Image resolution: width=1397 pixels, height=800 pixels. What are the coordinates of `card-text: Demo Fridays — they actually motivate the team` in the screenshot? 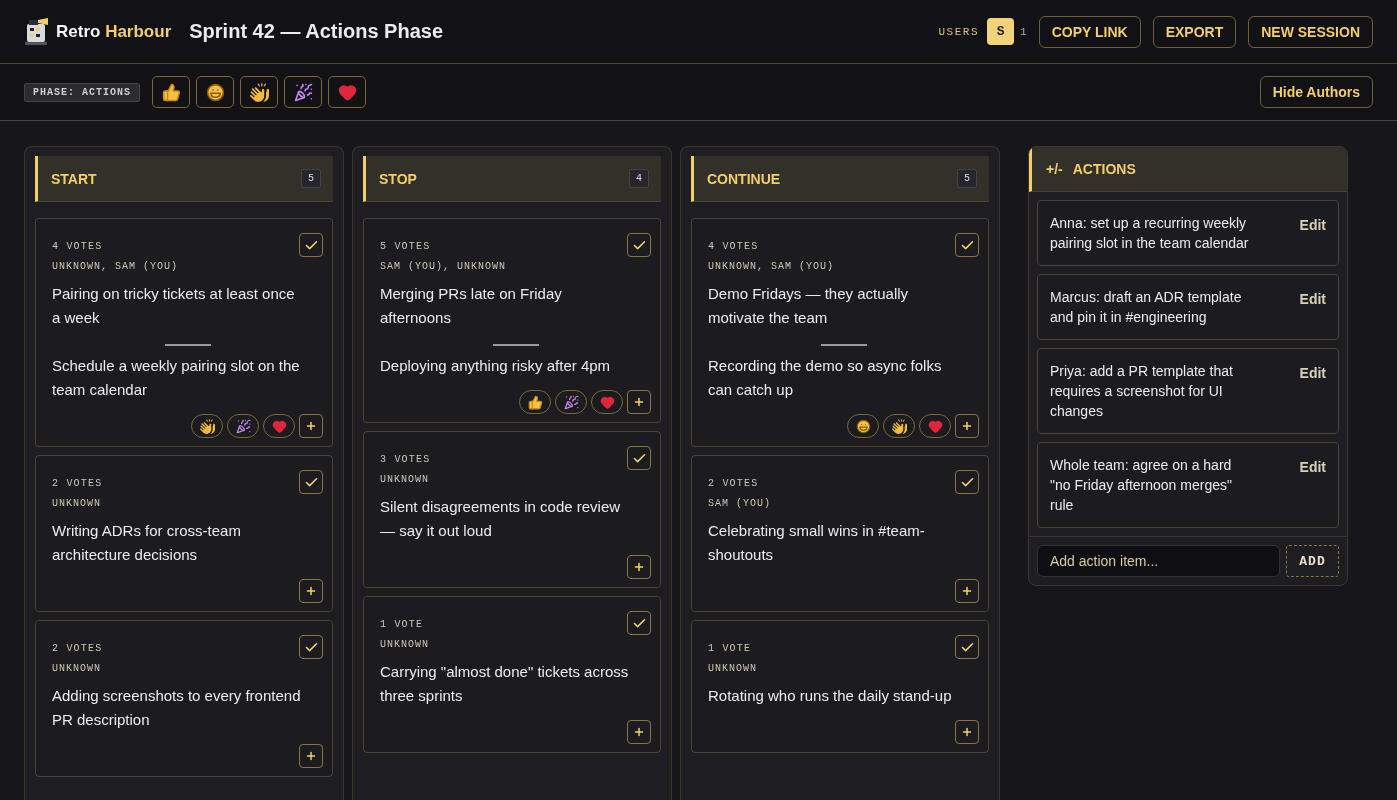 It's located at (809, 306).